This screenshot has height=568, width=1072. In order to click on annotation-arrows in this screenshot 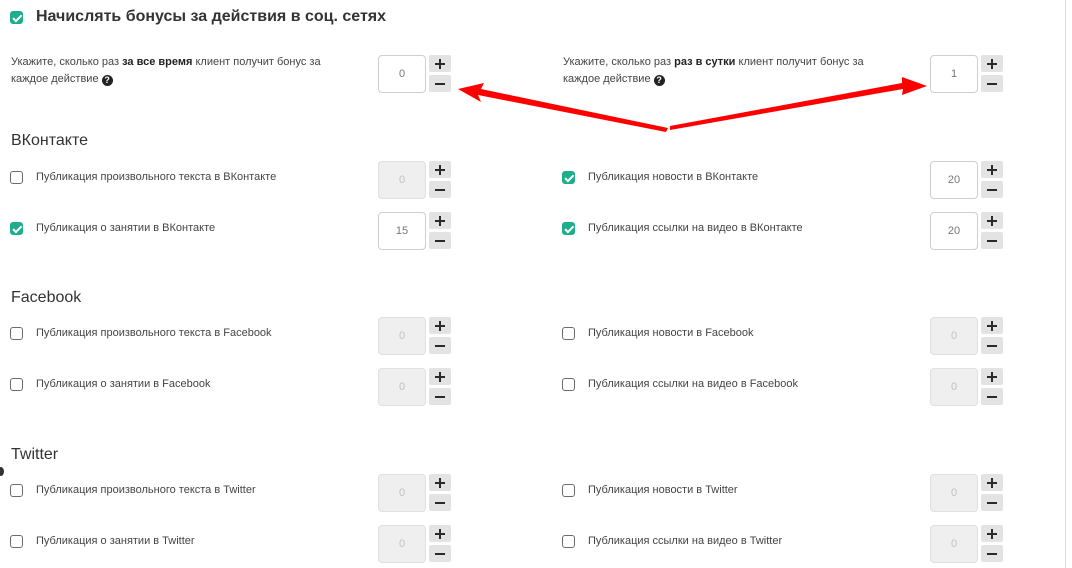, I will do `click(692, 104)`.